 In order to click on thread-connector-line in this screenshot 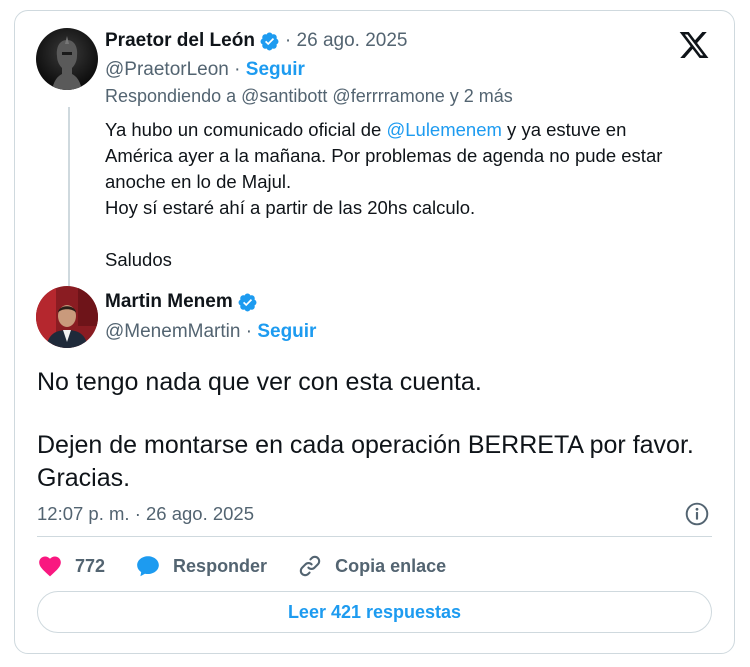, I will do `click(69, 198)`.